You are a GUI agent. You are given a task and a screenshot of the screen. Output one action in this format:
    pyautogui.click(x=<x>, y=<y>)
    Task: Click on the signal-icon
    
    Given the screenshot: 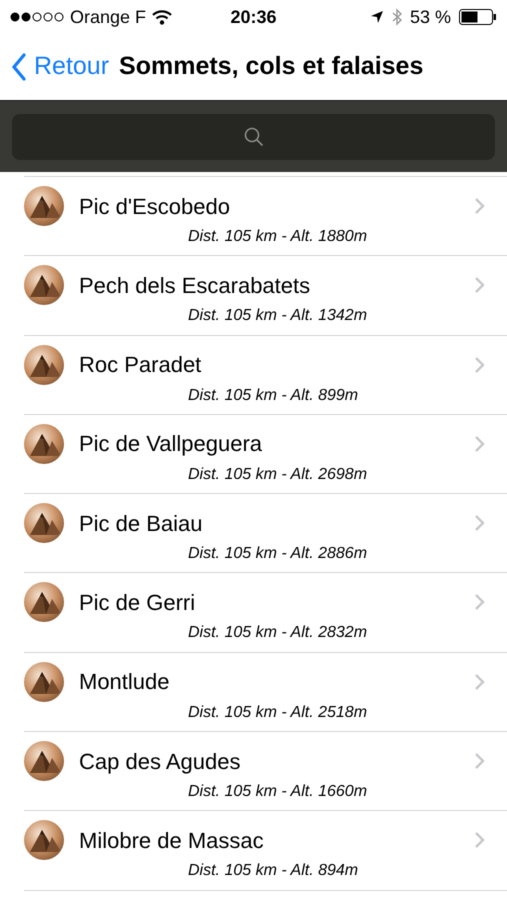 What is the action you would take?
    pyautogui.click(x=37, y=17)
    